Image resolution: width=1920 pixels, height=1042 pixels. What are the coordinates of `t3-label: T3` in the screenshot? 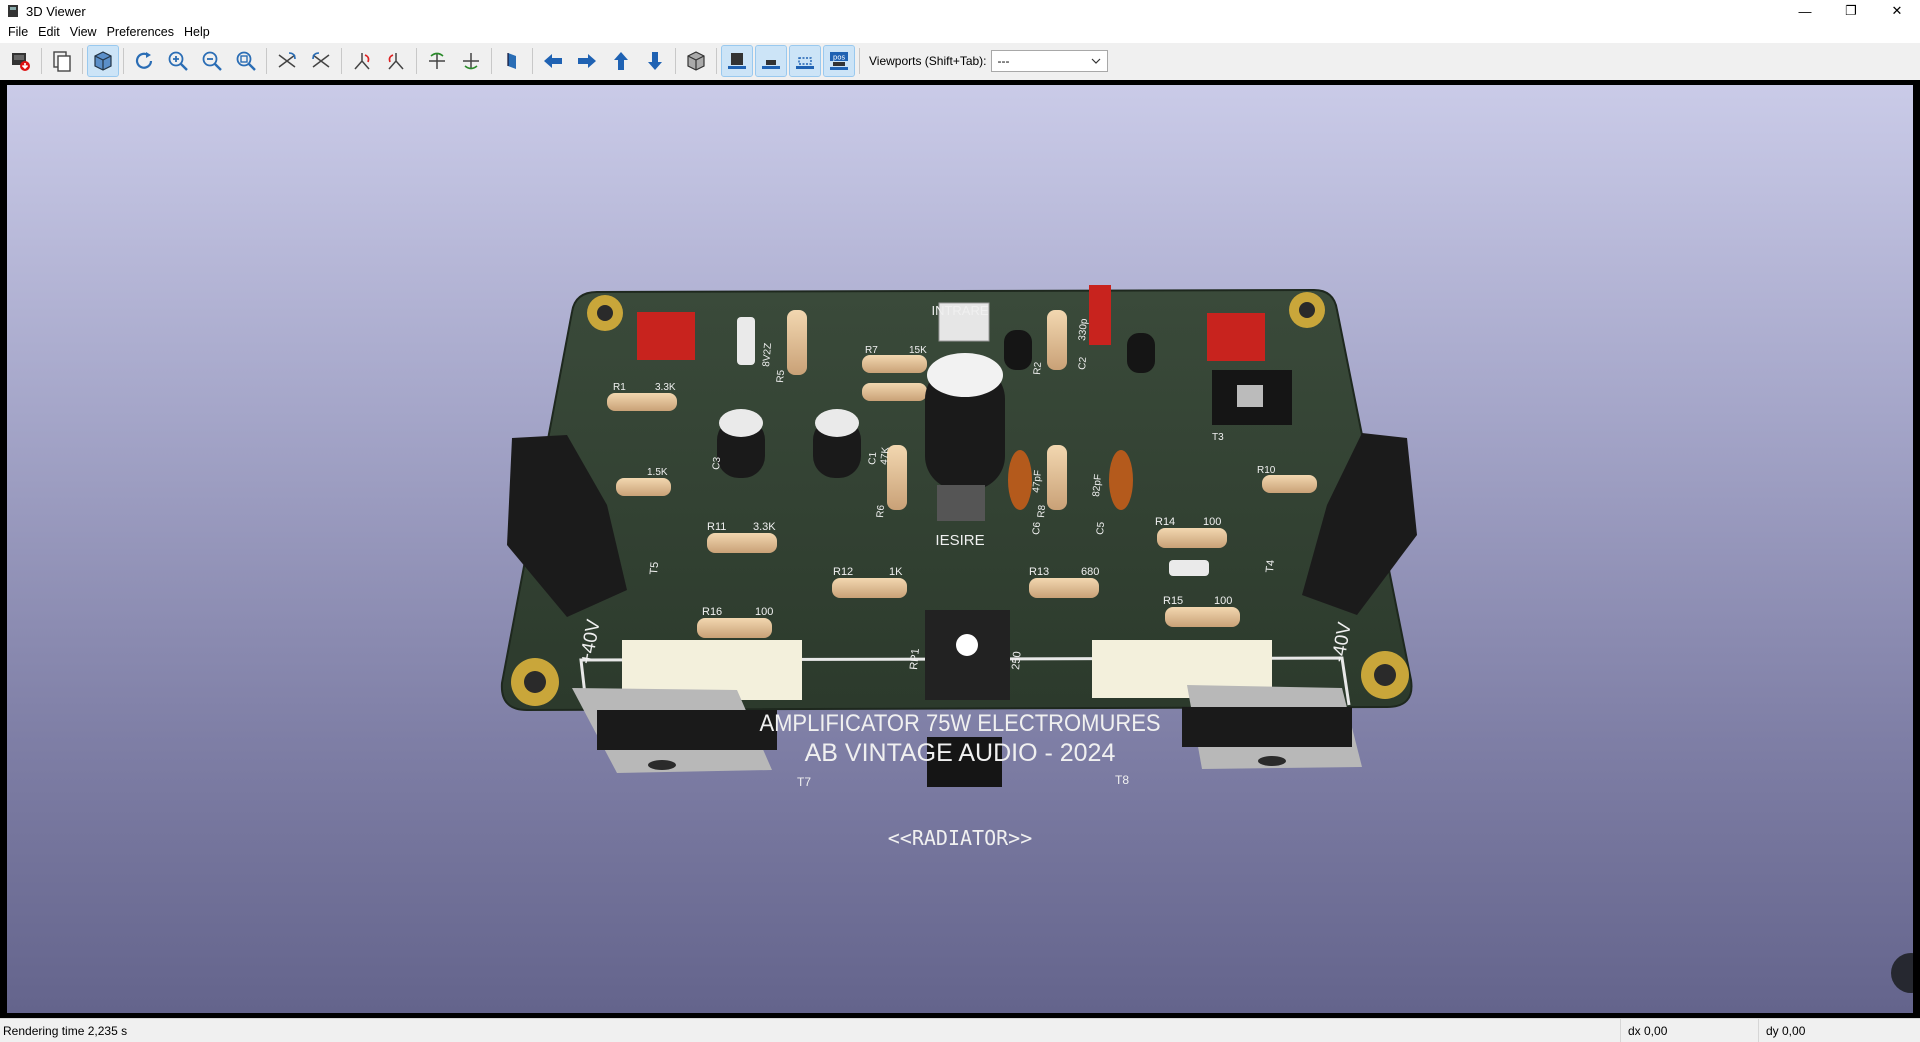 It's located at (1218, 437).